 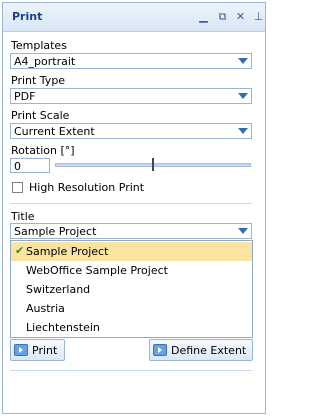 What do you see at coordinates (134, 17) in the screenshot?
I see `title-bar: Print ▁ ⧉ ✕ ⊥` at bounding box center [134, 17].